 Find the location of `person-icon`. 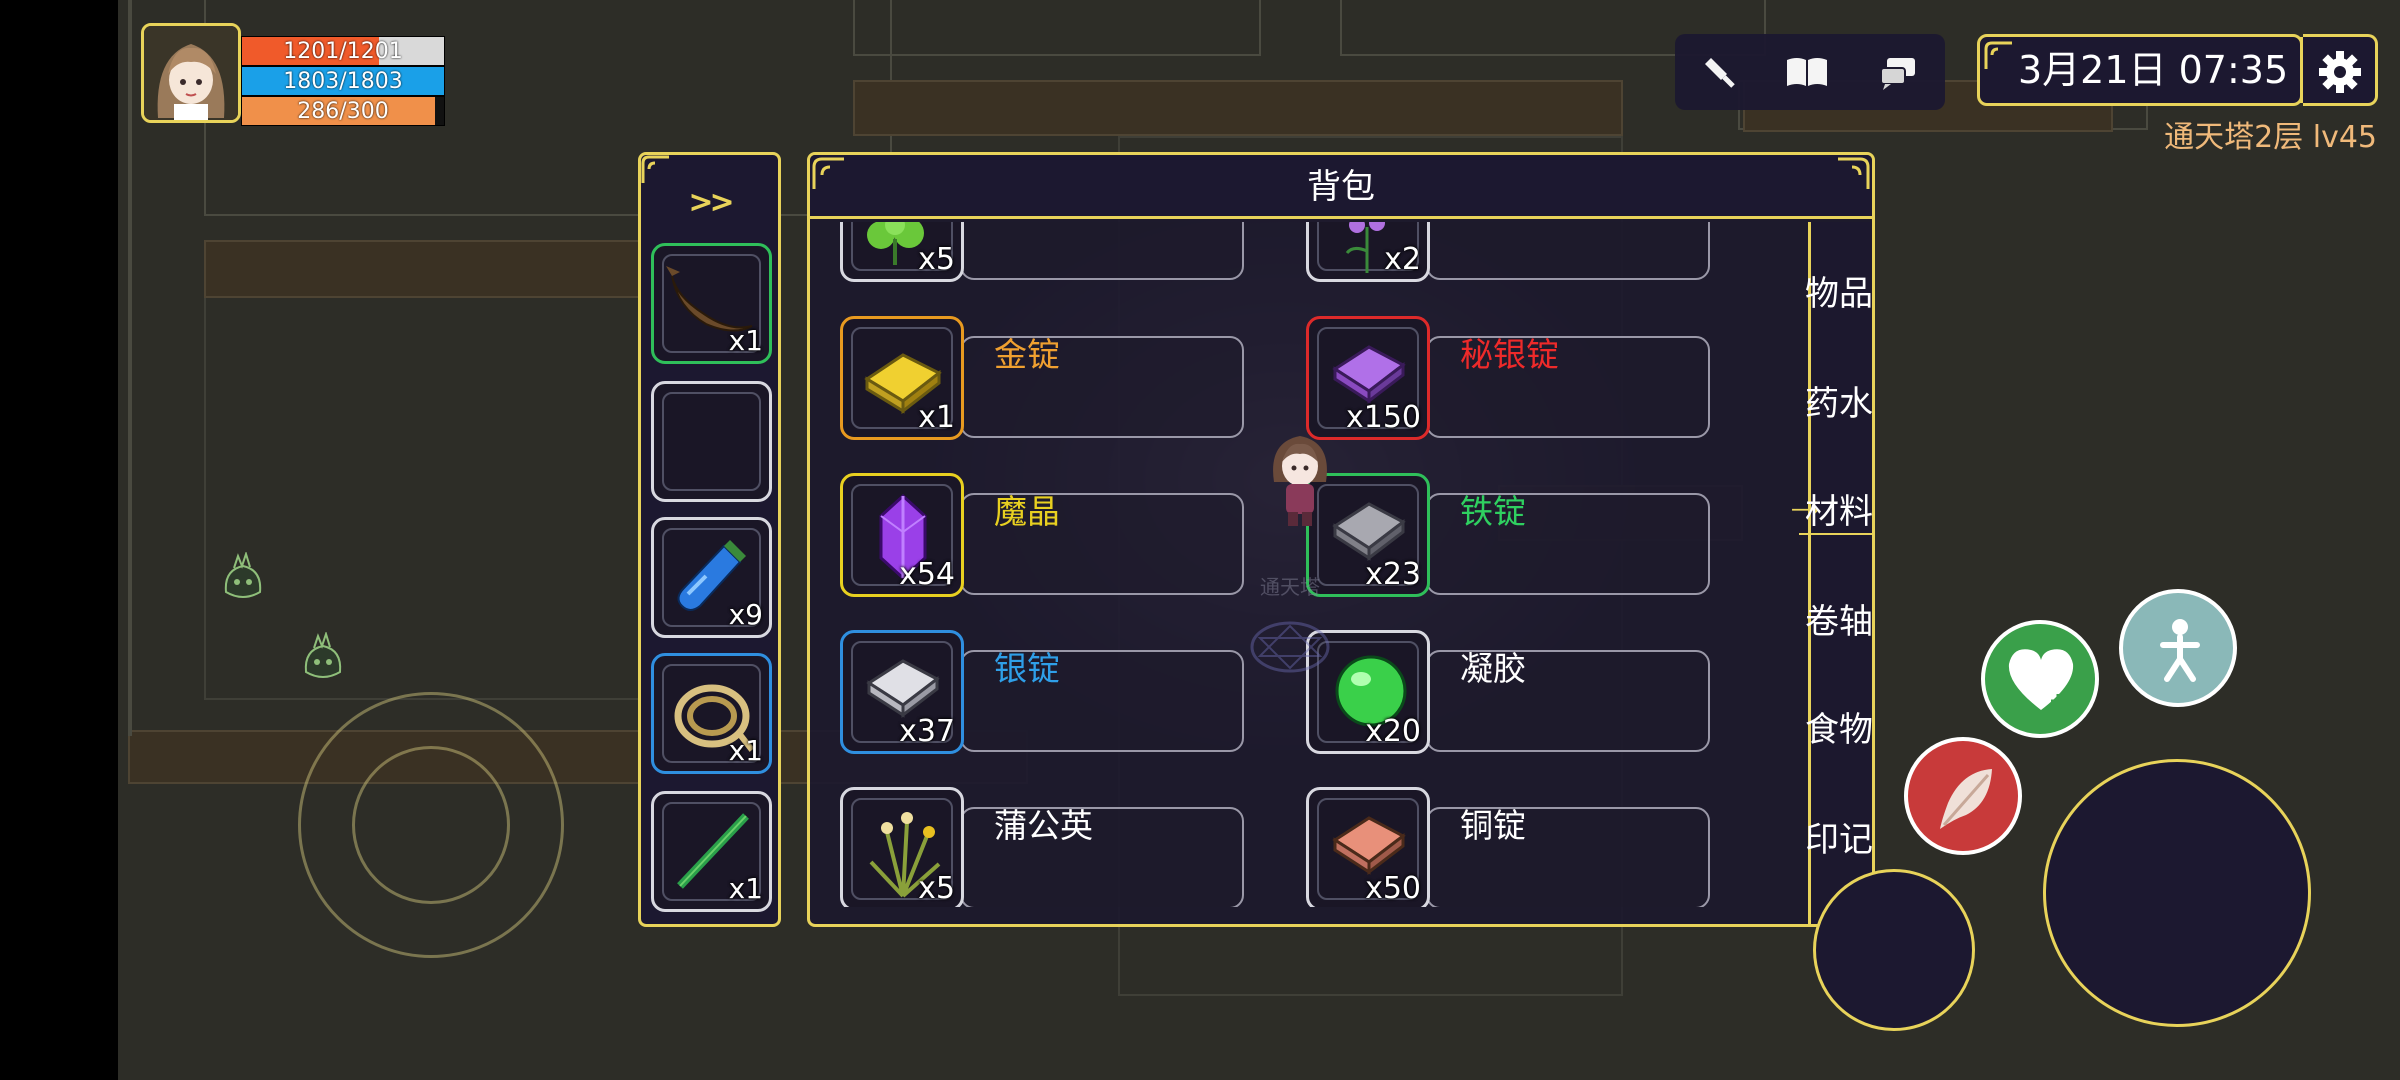

person-icon is located at coordinates (2180, 650).